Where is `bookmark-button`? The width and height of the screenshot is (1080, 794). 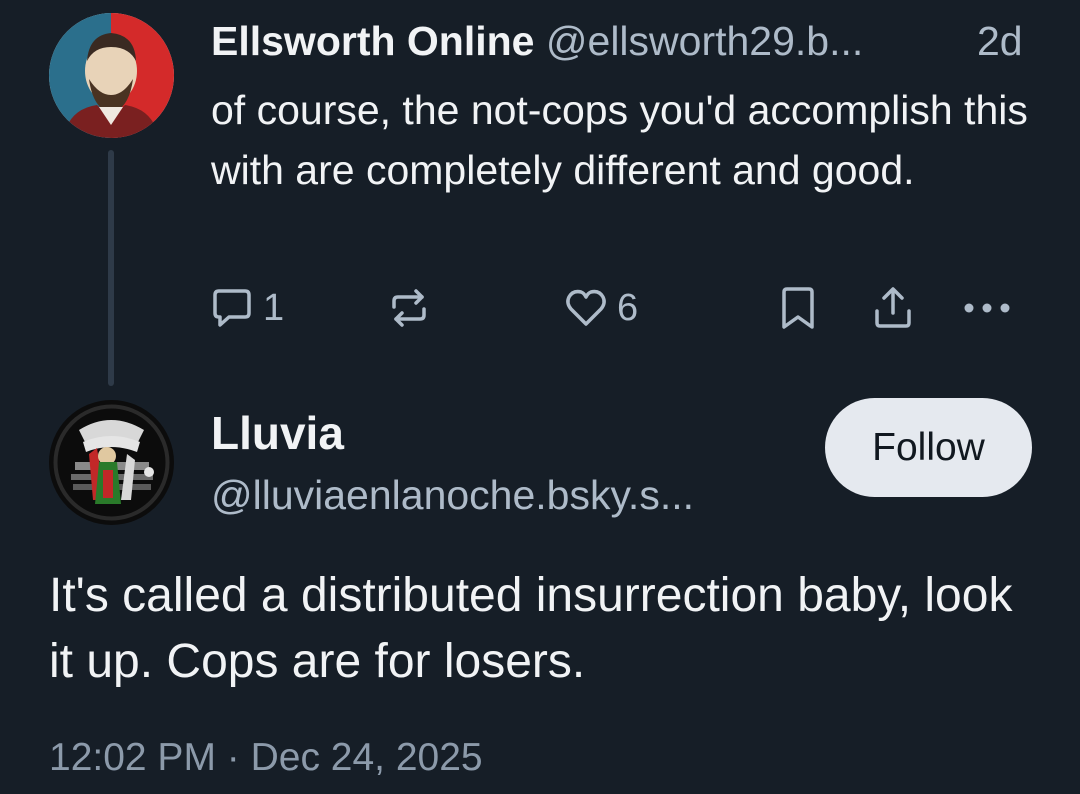 bookmark-button is located at coordinates (798, 308).